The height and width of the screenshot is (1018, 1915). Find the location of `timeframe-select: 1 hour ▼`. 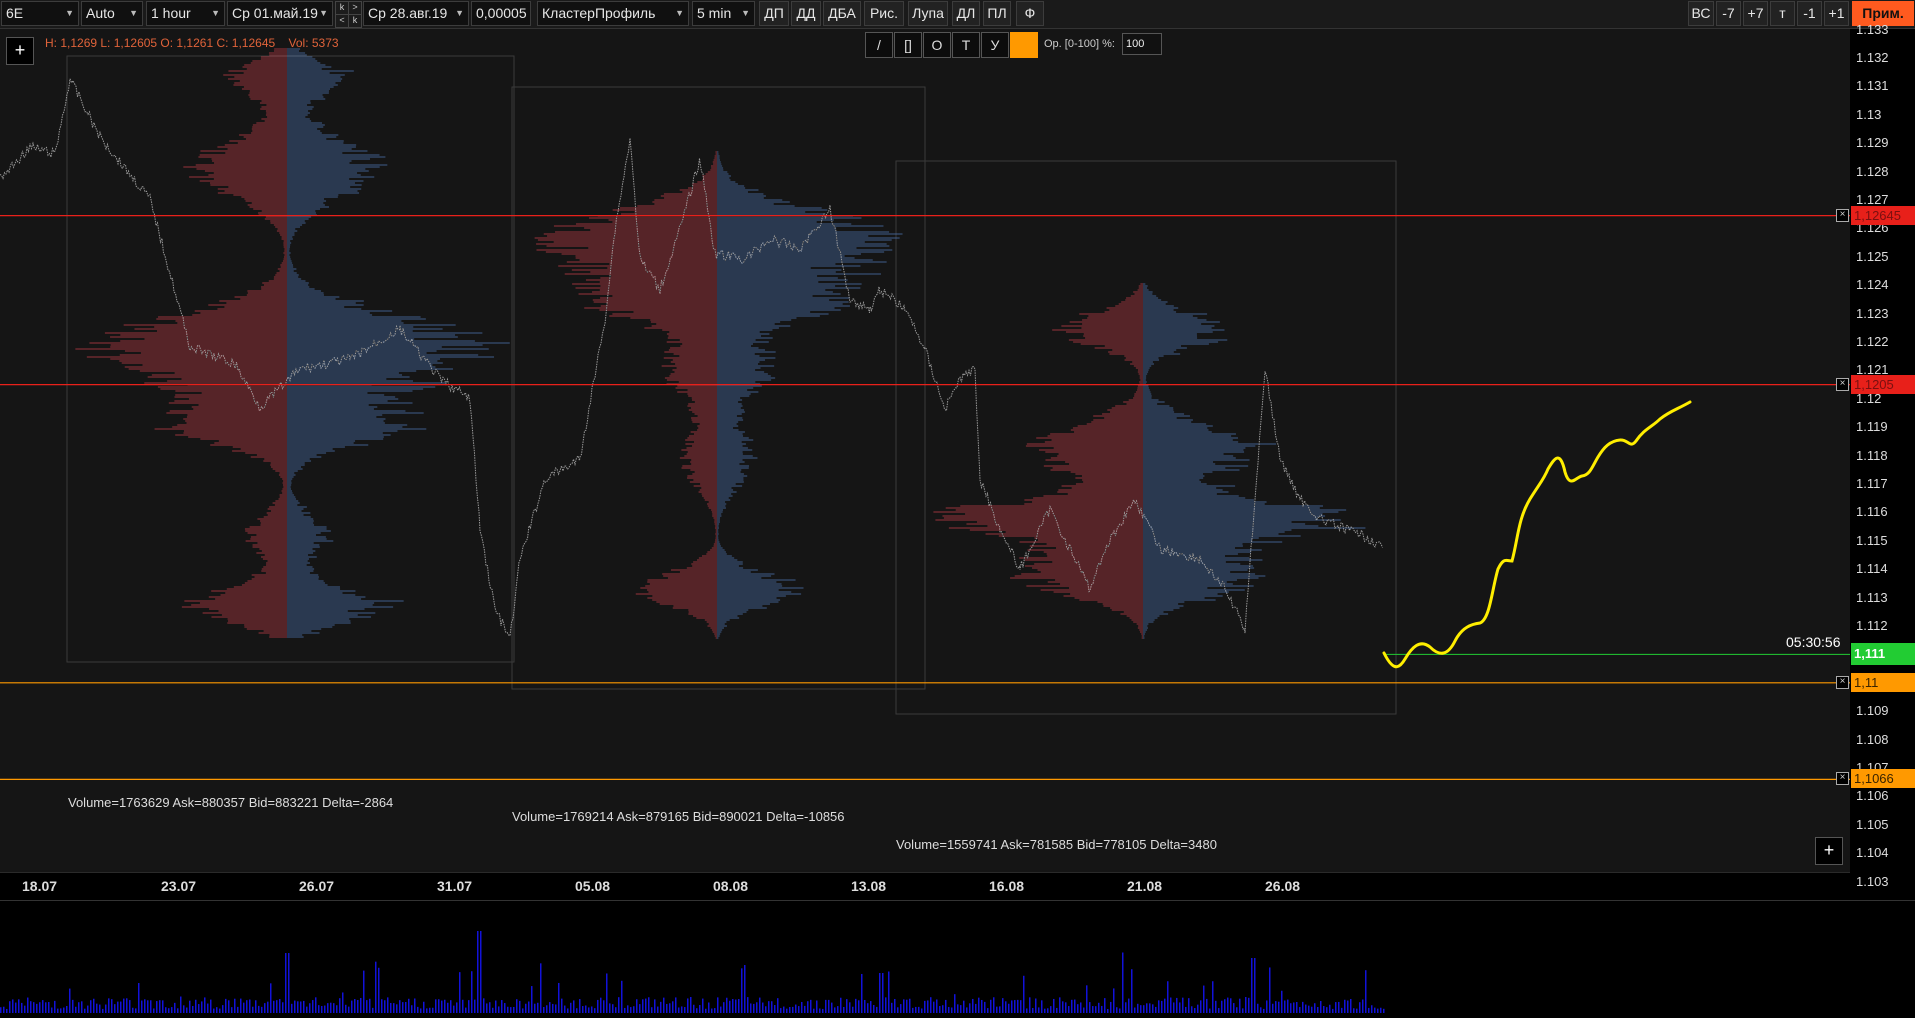

timeframe-select: 1 hour ▼ is located at coordinates (185, 13).